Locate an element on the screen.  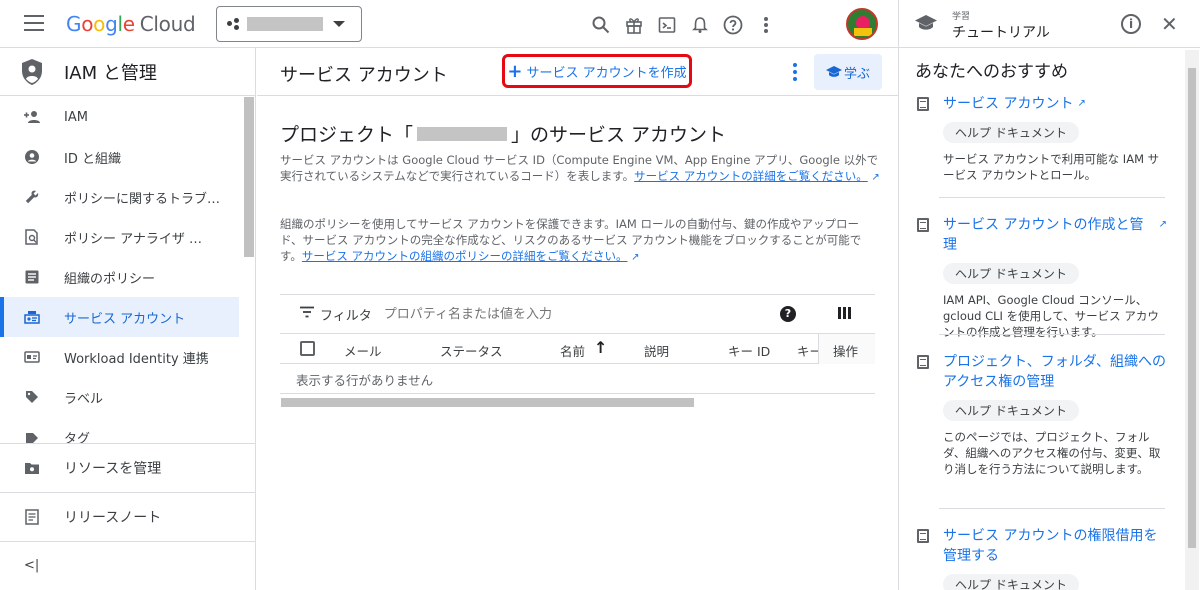
column-header-name: 名前 is located at coordinates (572, 350).